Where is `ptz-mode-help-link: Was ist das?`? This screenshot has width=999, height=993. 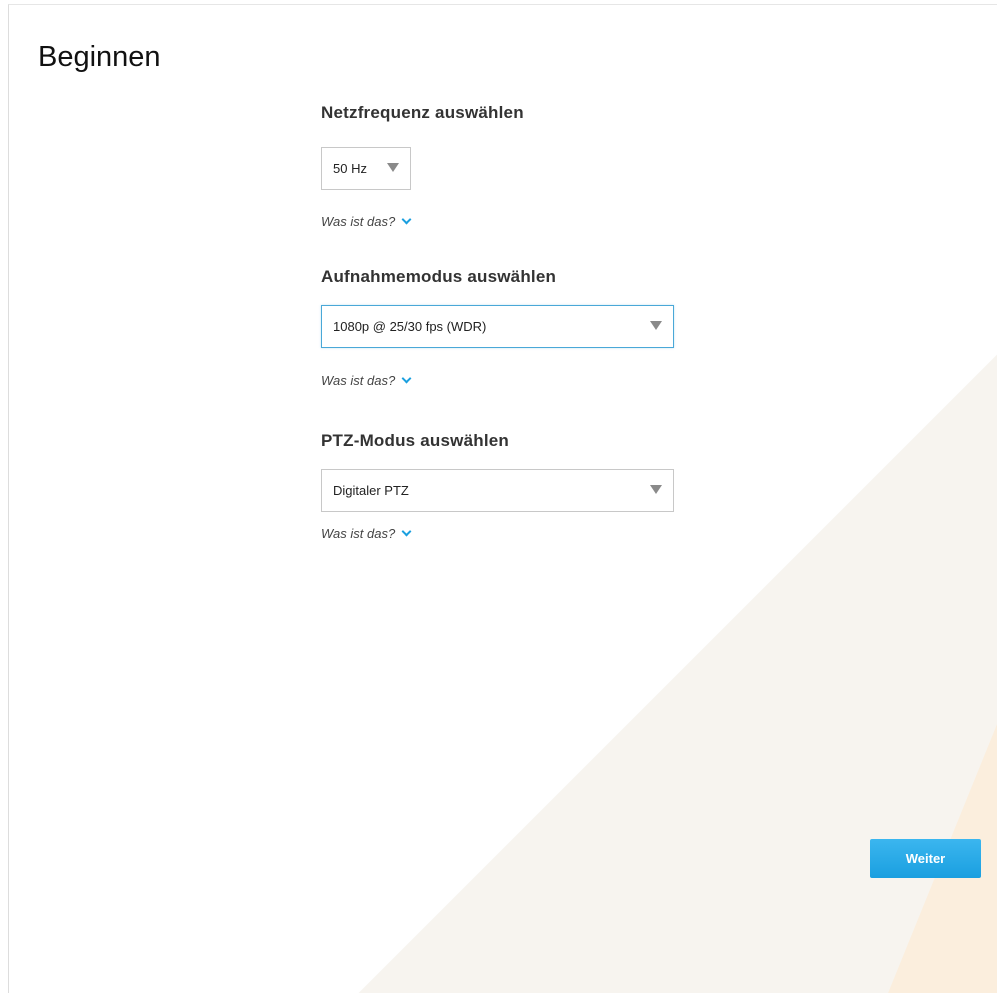
ptz-mode-help-link: Was ist das? is located at coordinates (366, 533).